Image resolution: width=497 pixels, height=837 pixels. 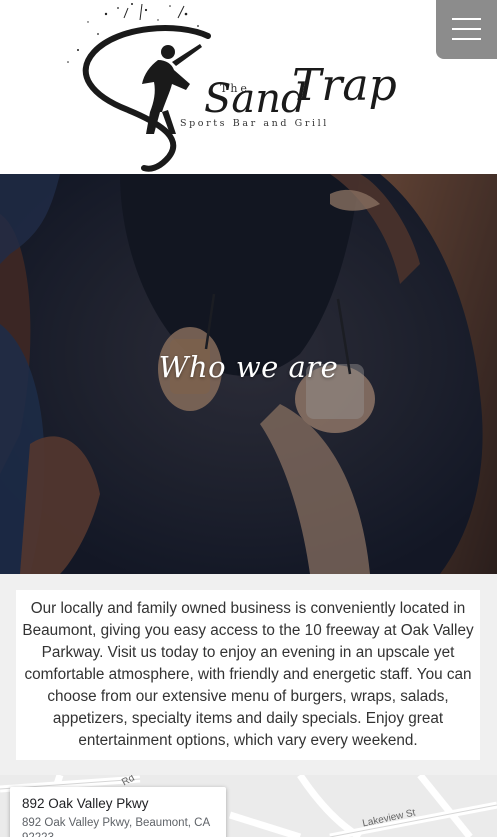 I want to click on hero-title: Who we are, so click(x=248, y=367).